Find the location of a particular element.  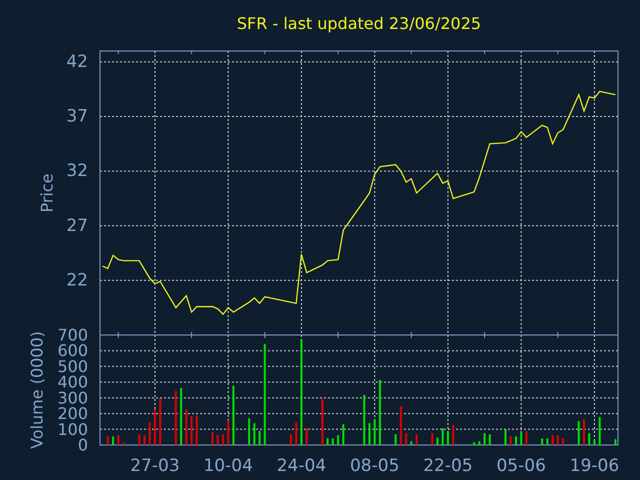

tick-label: 42 is located at coordinates (77, 62).